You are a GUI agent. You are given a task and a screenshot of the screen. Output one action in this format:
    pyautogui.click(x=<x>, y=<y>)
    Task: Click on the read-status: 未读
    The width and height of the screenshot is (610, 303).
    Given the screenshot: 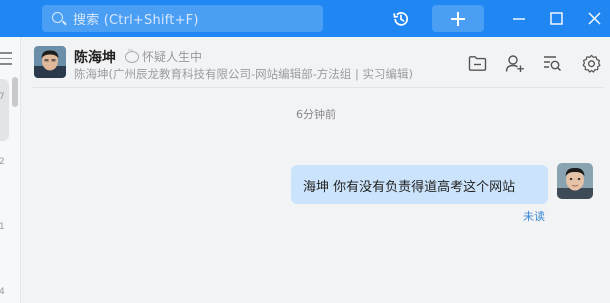 What is the action you would take?
    pyautogui.click(x=534, y=216)
    